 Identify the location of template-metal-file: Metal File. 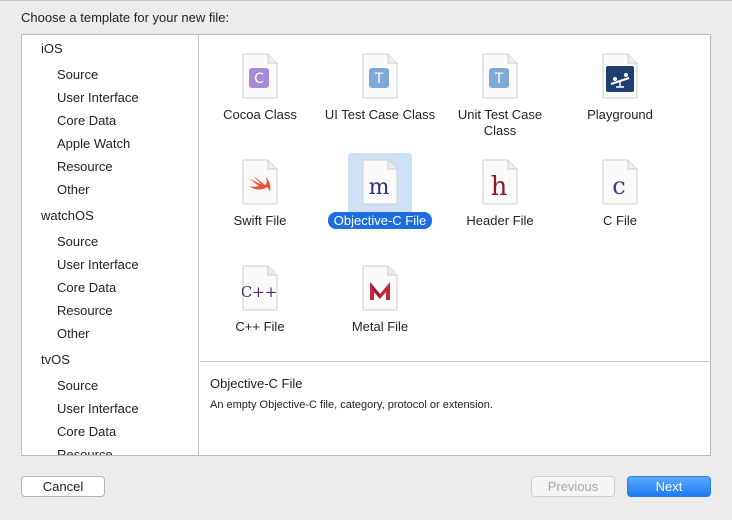
(380, 303).